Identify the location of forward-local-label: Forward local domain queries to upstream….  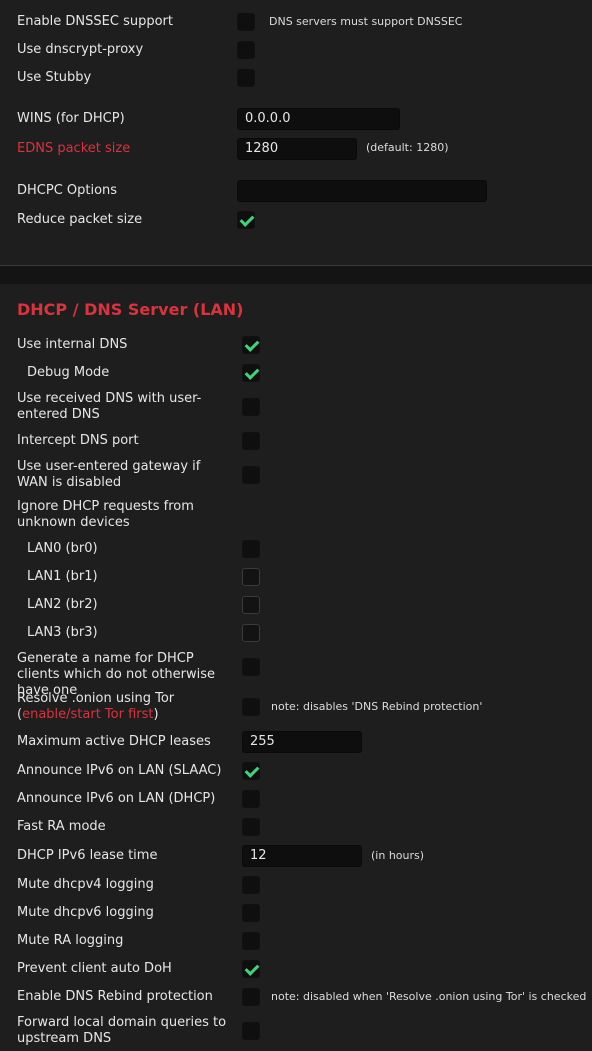
(122, 1030).